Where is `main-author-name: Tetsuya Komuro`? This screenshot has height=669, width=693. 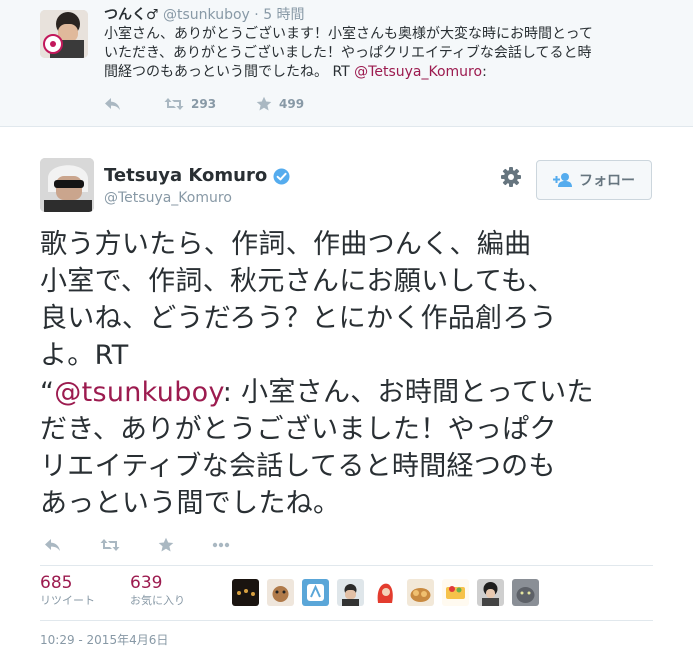
main-author-name: Tetsuya Komuro is located at coordinates (185, 176).